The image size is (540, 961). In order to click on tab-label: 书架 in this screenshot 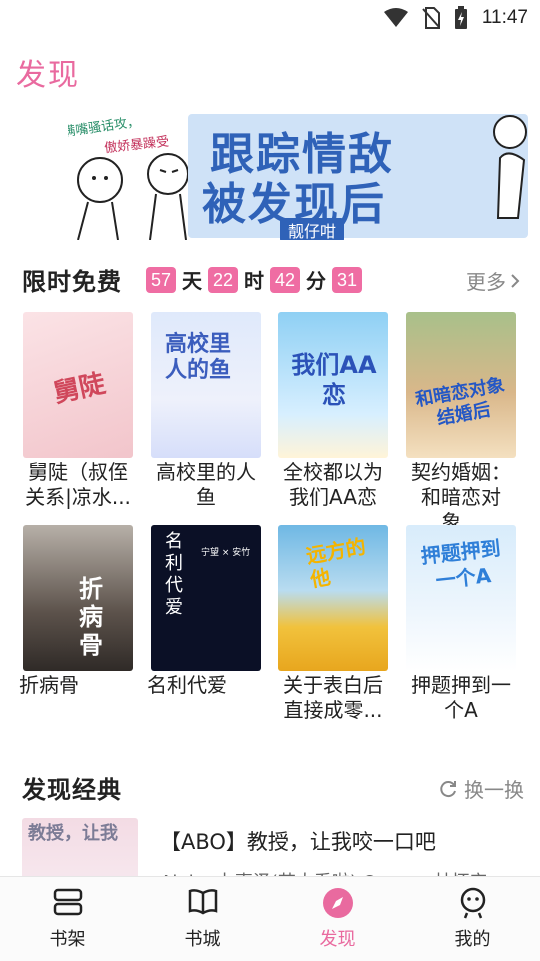, I will do `click(67, 939)`.